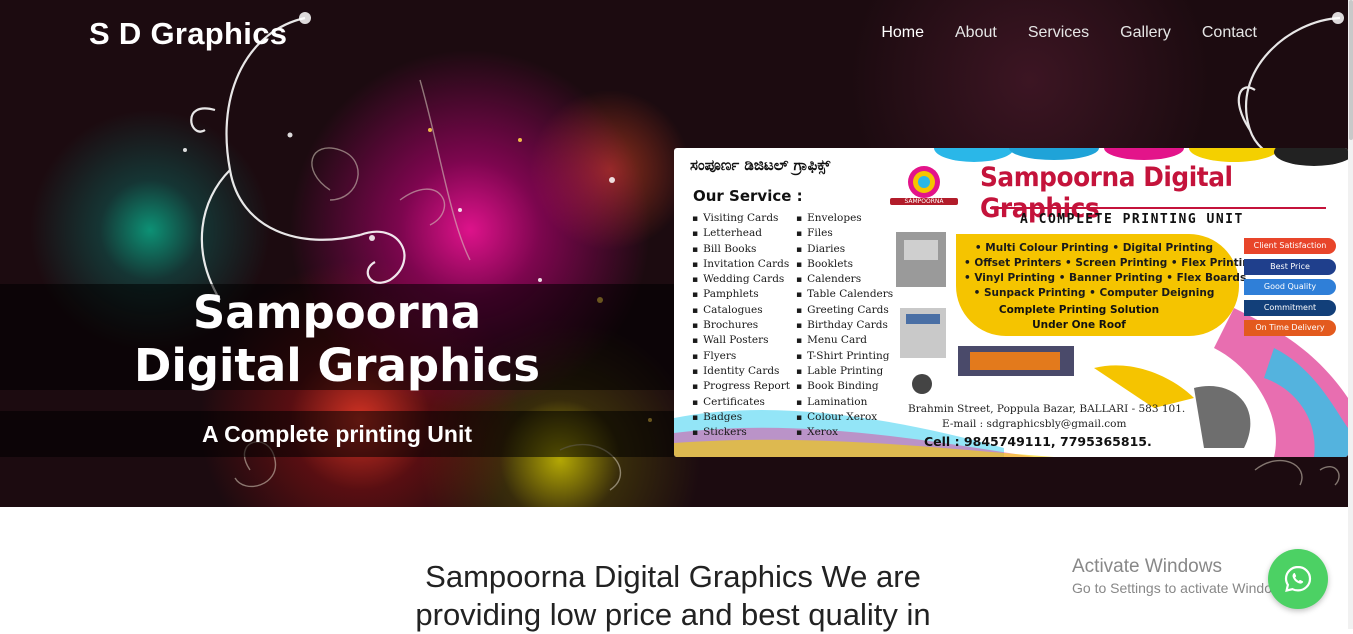 The width and height of the screenshot is (1353, 634). What do you see at coordinates (1132, 219) in the screenshot?
I see `company-tagline: A COMPLETE PRINTING UNIT` at bounding box center [1132, 219].